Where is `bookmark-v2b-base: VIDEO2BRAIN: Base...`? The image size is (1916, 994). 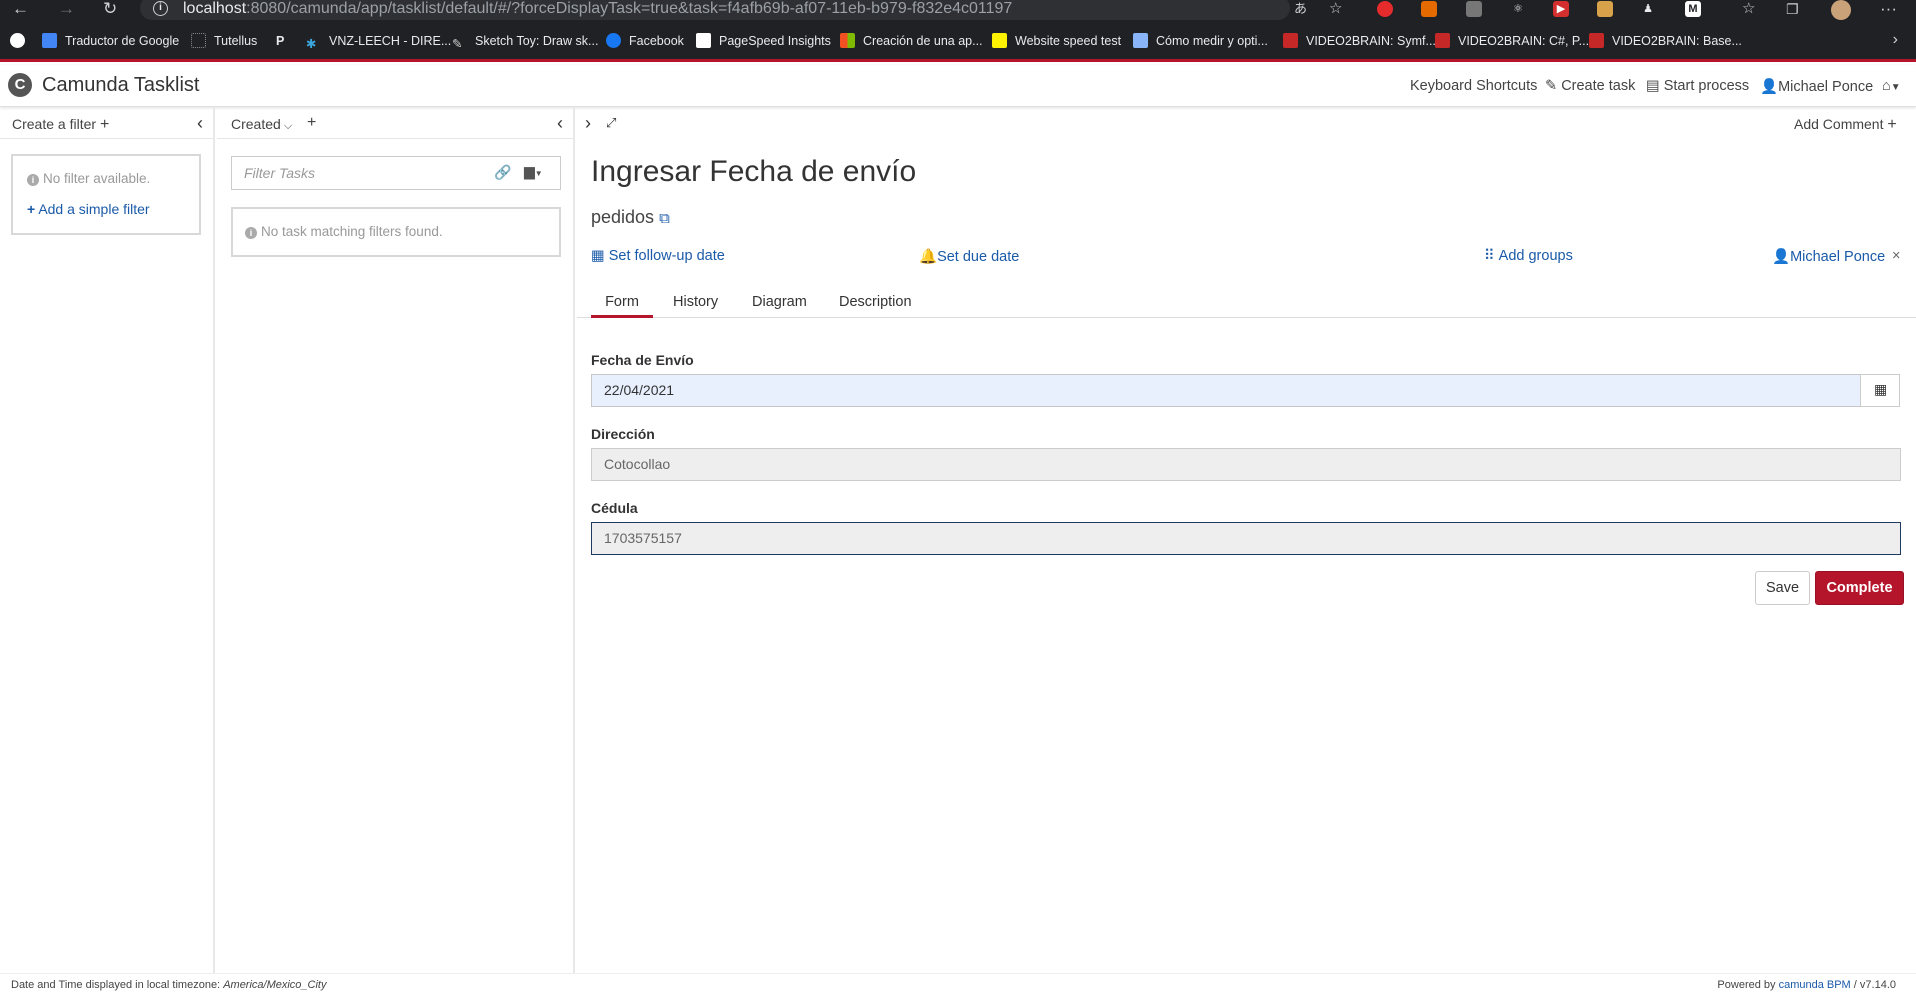 bookmark-v2b-base: VIDEO2BRAIN: Base... is located at coordinates (1665, 41).